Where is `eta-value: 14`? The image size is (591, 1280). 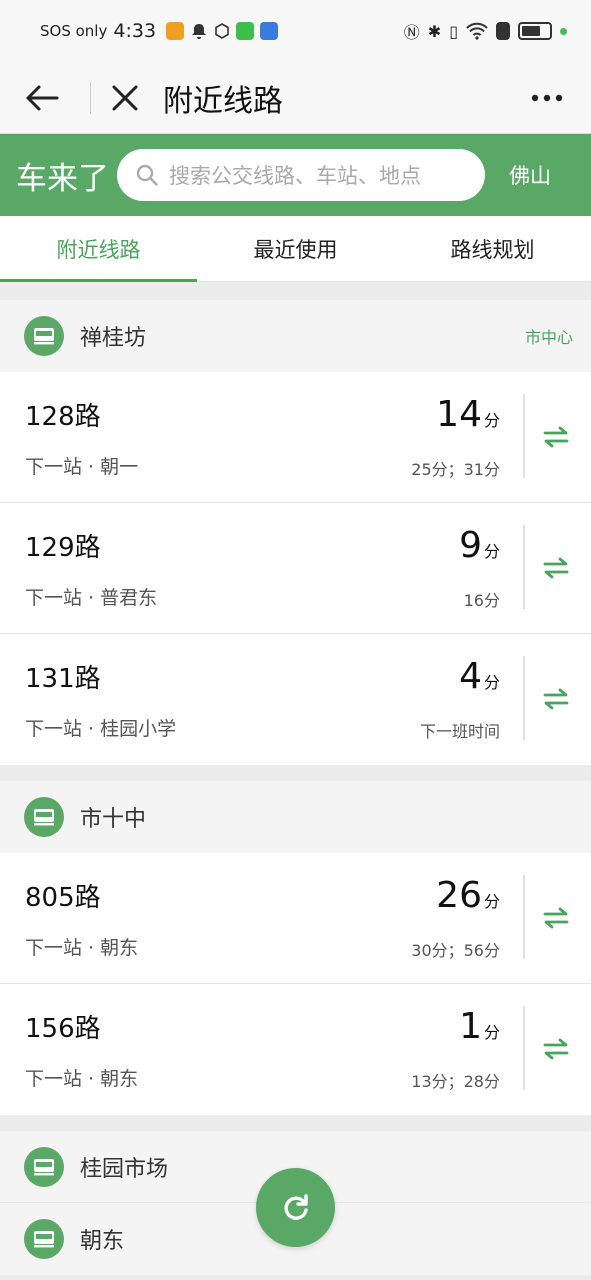
eta-value: 14 is located at coordinates (459, 414).